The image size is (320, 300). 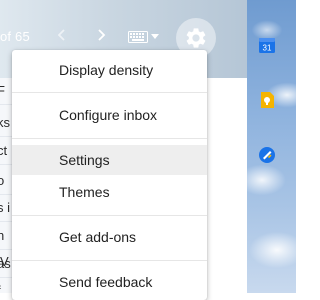 What do you see at coordinates (109, 70) in the screenshot?
I see `menu-item-display-density: Display density` at bounding box center [109, 70].